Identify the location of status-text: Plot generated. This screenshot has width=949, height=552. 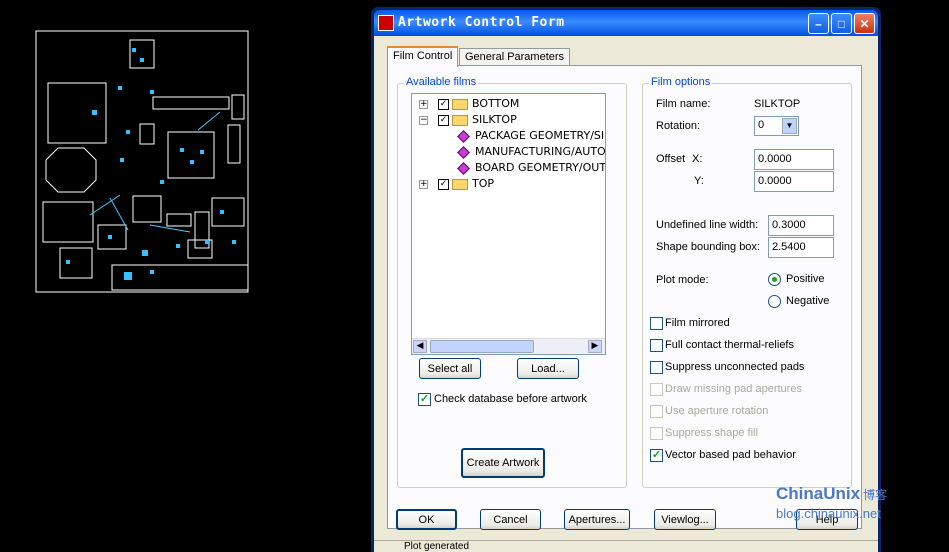
(437, 546).